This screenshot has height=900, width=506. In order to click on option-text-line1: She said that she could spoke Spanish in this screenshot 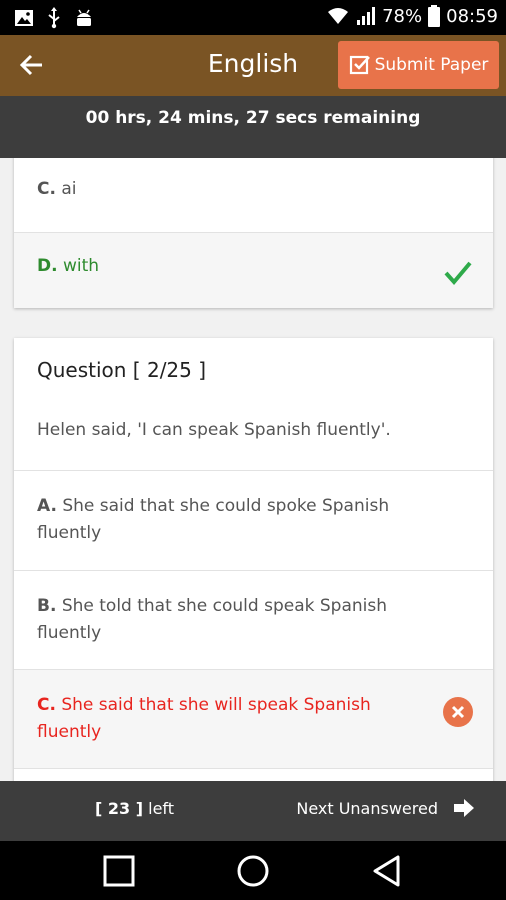, I will do `click(226, 506)`.